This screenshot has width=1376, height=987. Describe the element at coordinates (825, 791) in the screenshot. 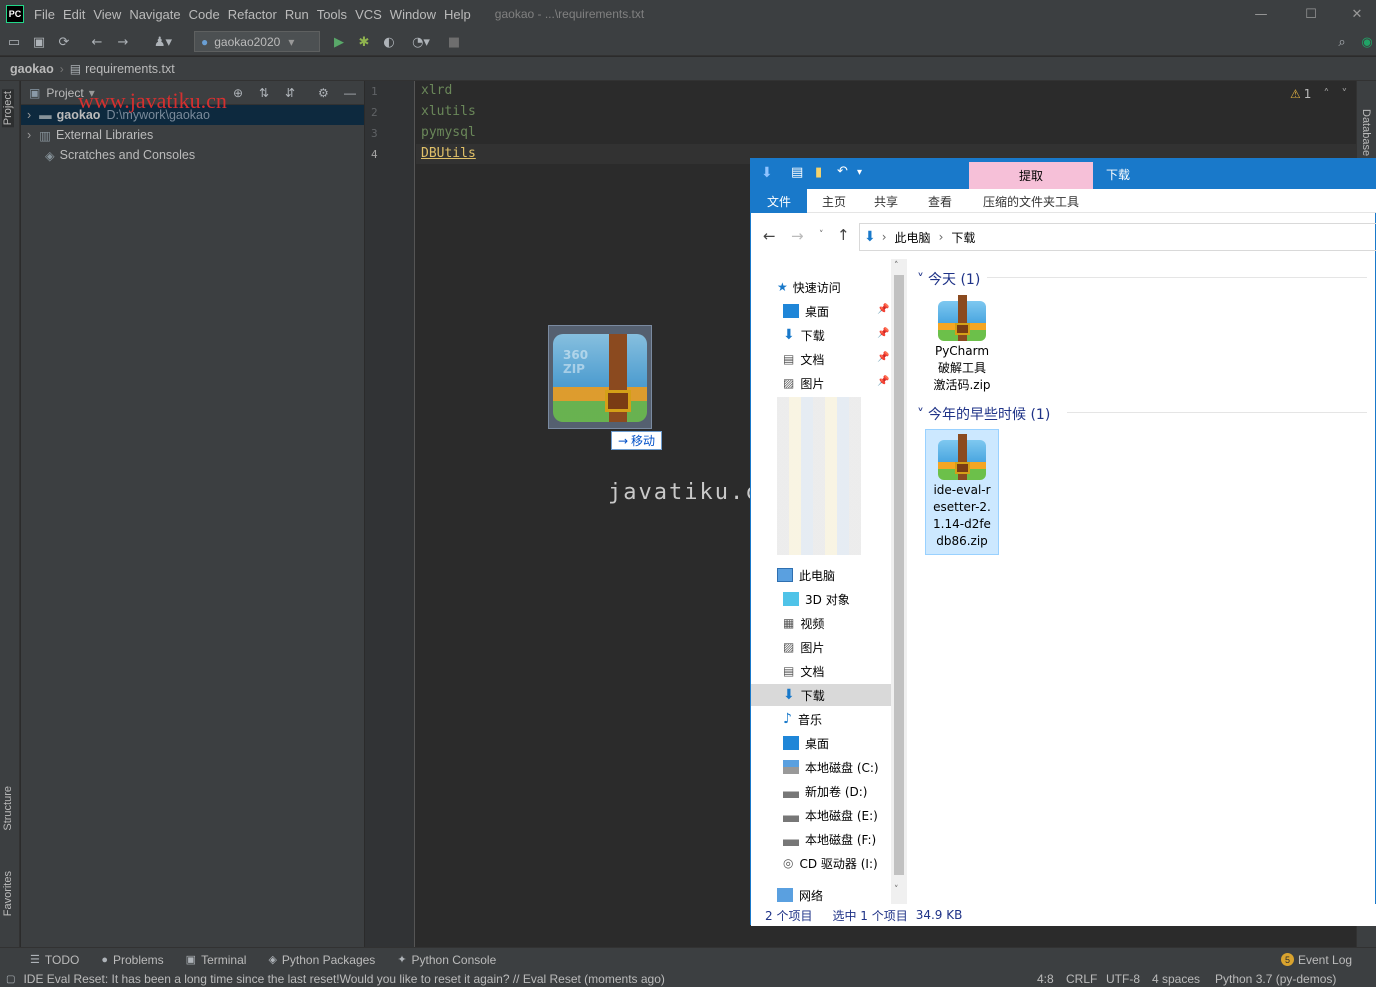

I see `nav-drive-d: 新加卷 (D:)` at that location.